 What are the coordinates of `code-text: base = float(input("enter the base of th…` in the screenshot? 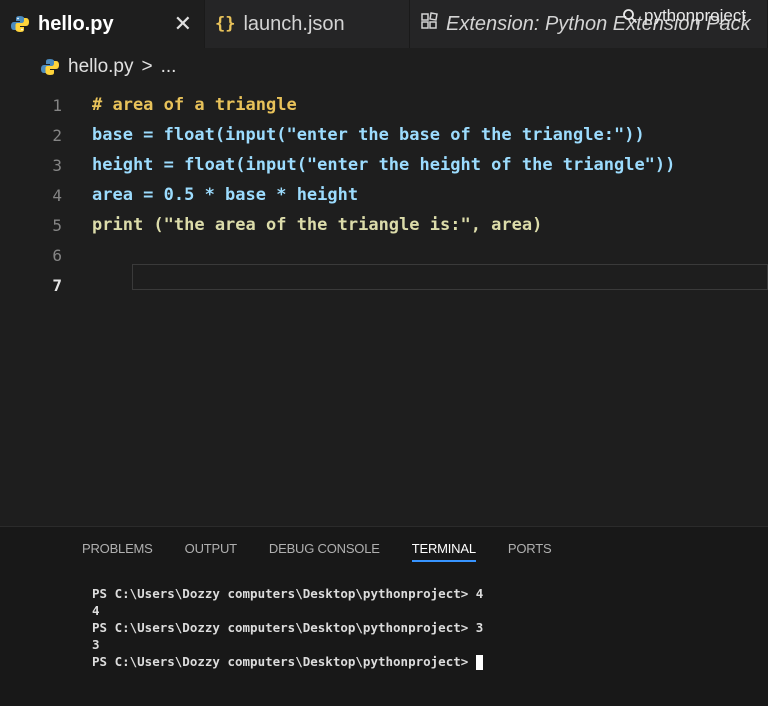 It's located at (368, 135).